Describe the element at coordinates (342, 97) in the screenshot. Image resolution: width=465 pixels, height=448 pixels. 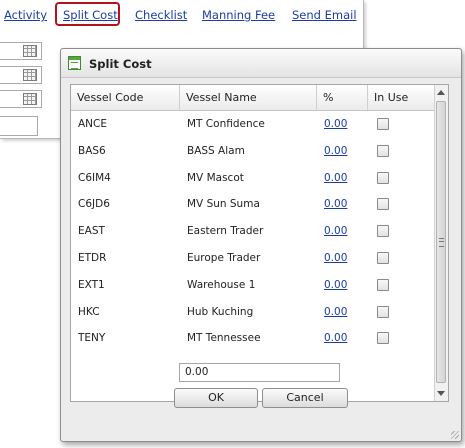
I see `column-header-percent: %` at that location.